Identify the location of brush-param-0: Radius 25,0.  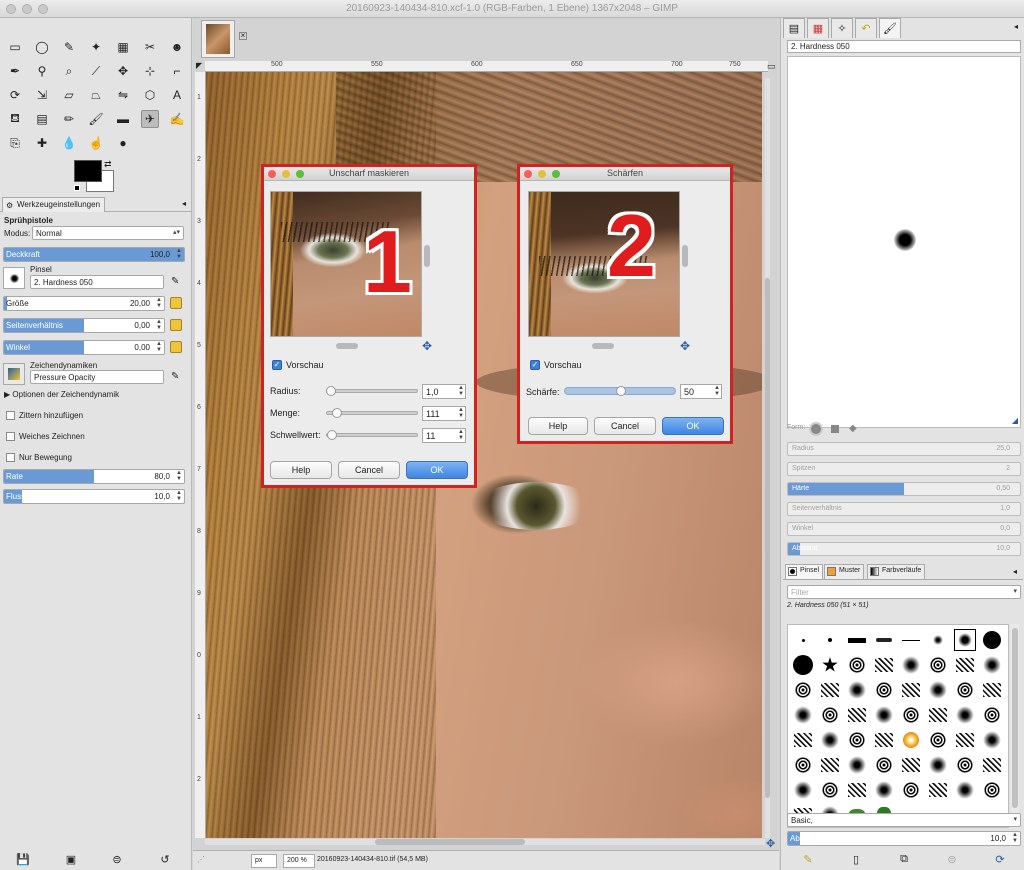
(904, 449).